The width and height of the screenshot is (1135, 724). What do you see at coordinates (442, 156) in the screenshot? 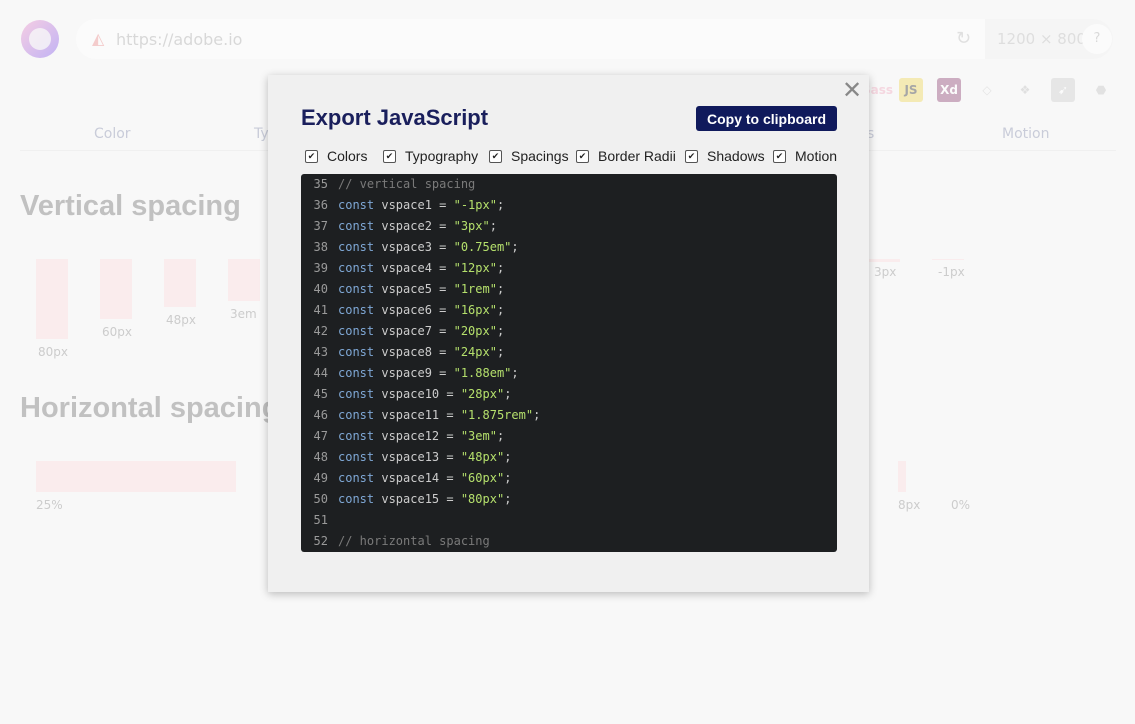
I see `checkbox-label: Typography` at bounding box center [442, 156].